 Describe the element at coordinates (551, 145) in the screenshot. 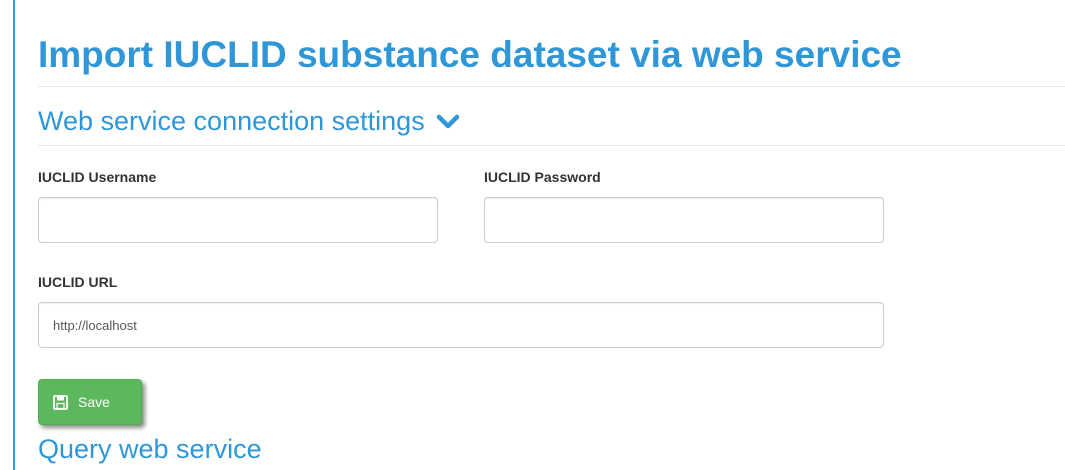

I see `section-divider` at that location.